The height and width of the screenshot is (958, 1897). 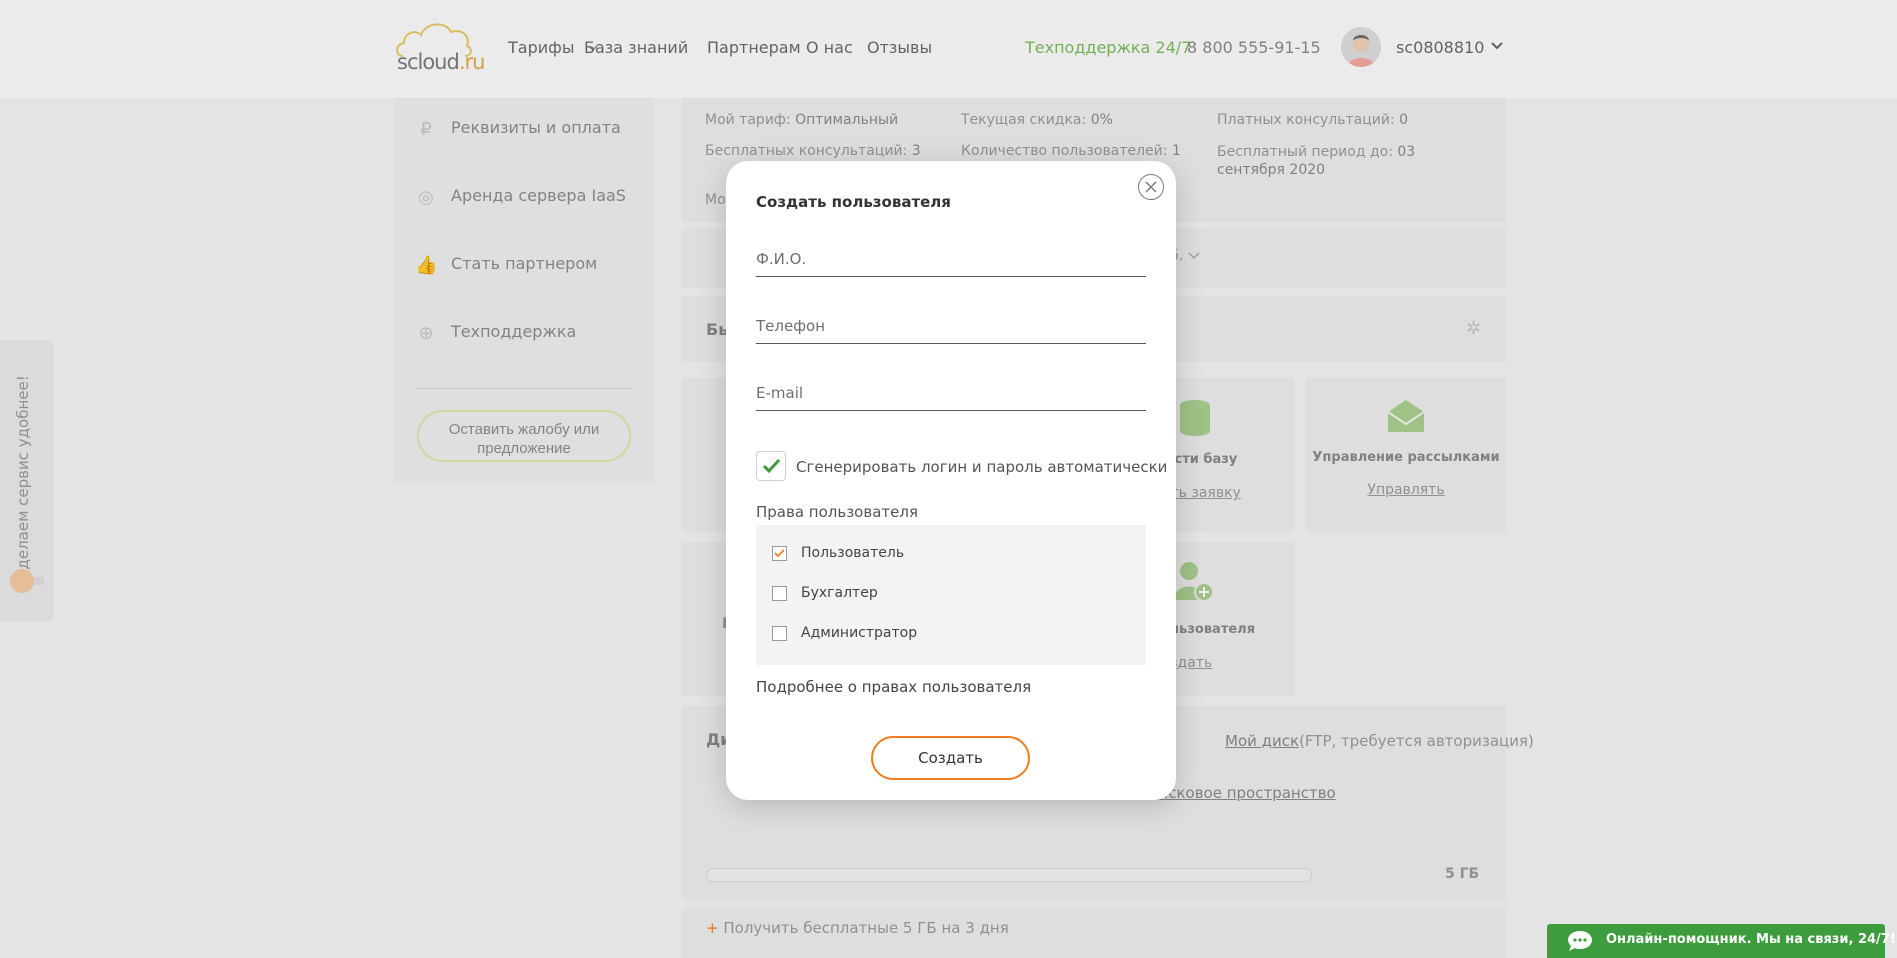 I want to click on close-button, so click(x=1151, y=187).